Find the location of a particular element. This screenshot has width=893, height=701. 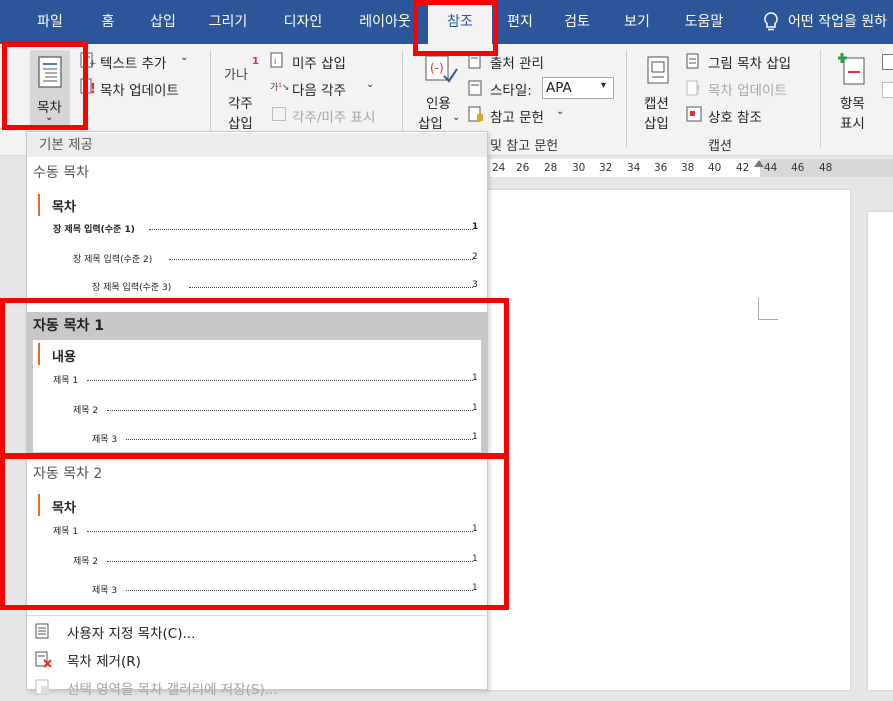

ruler-tick: 38 is located at coordinates (688, 168).